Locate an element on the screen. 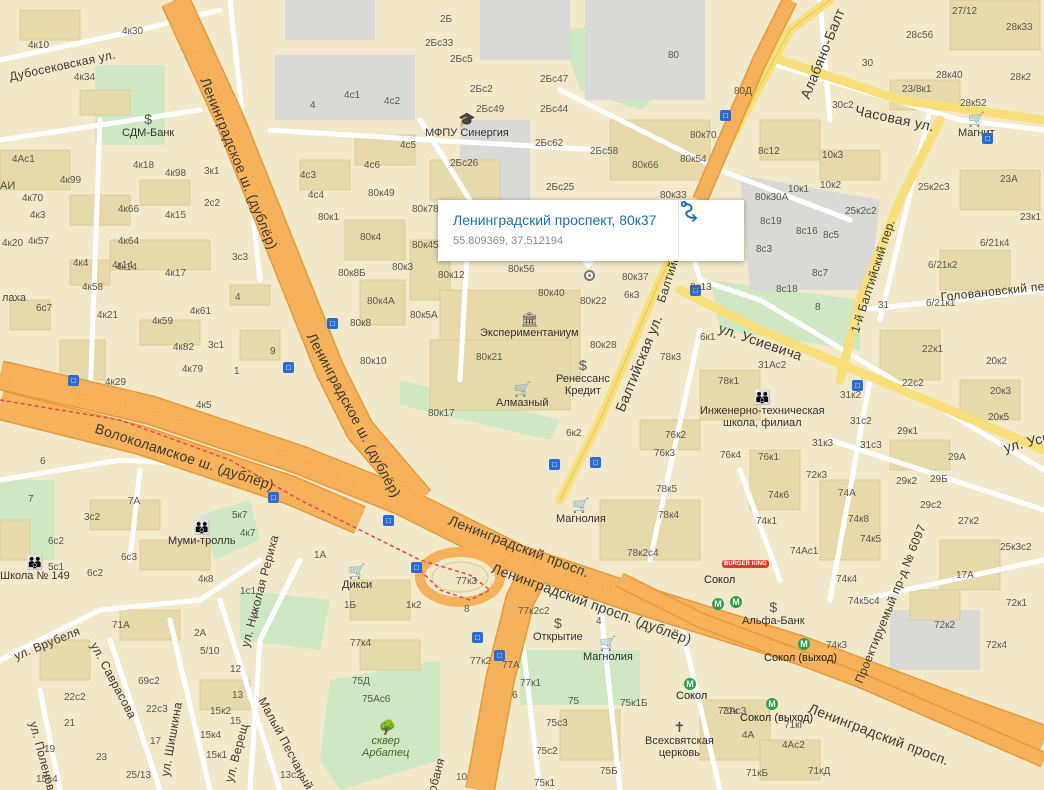 The width and height of the screenshot is (1044, 790). building-number-label: 2Бс2 is located at coordinates (481, 89).